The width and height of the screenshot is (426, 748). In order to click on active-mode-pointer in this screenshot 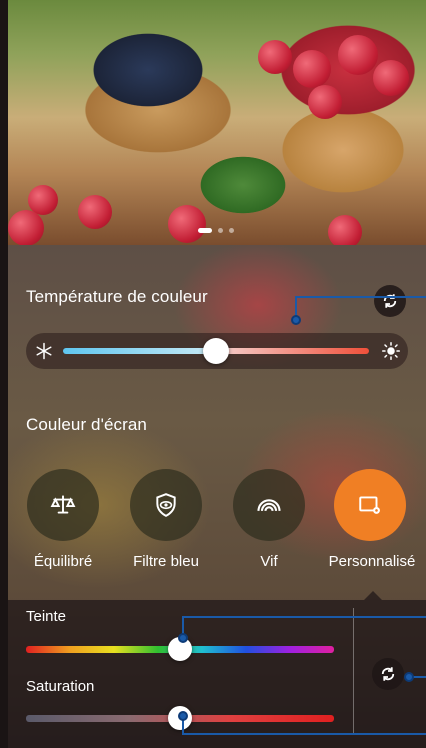, I will do `click(373, 595)`.